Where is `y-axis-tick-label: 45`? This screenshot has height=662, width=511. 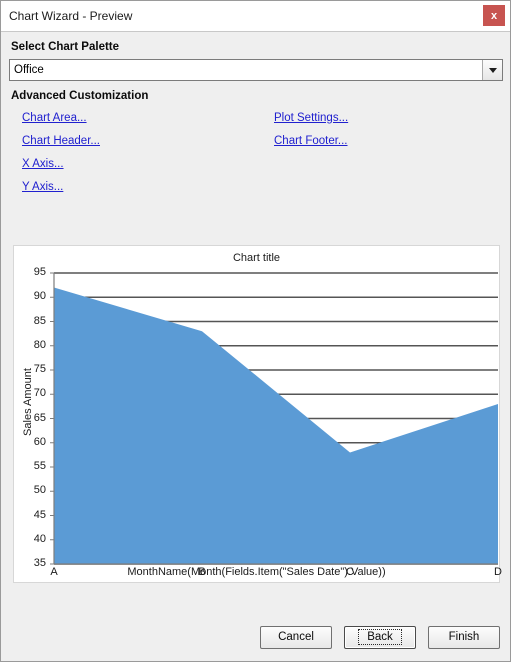
y-axis-tick-label: 45 is located at coordinates (39, 514).